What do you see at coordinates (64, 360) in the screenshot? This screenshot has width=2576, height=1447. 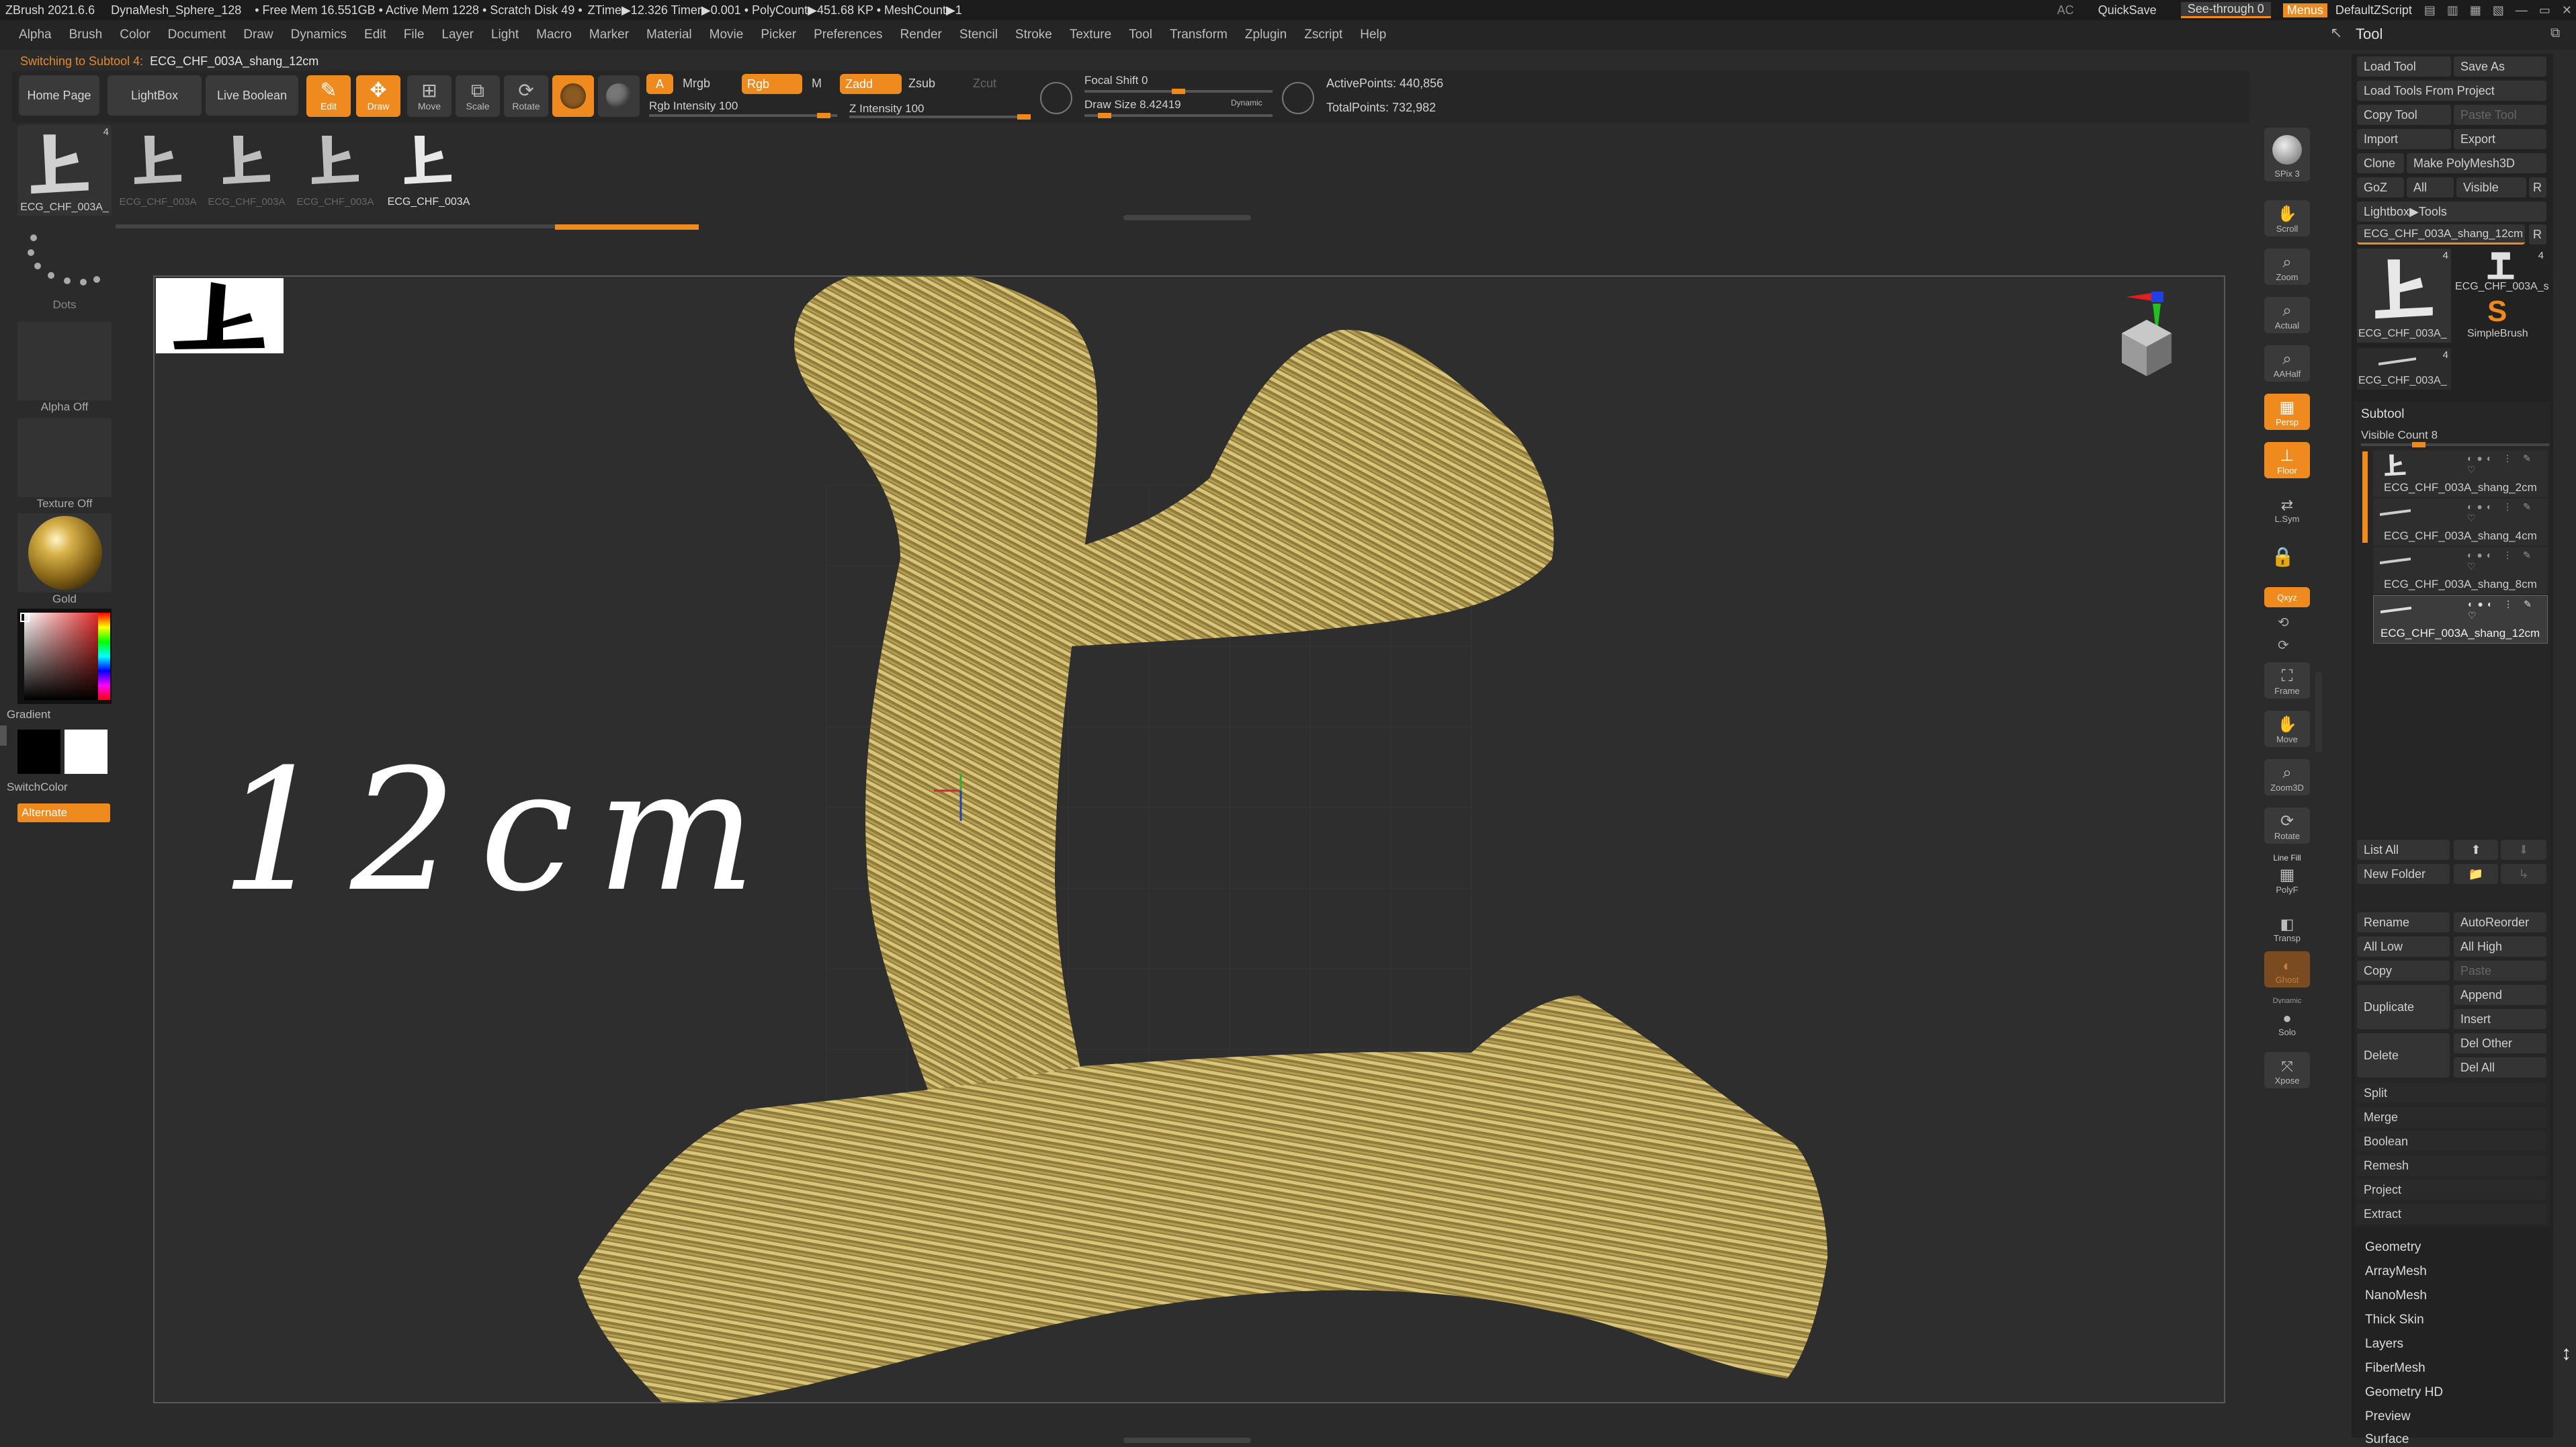 I see `alpha-tile` at bounding box center [64, 360].